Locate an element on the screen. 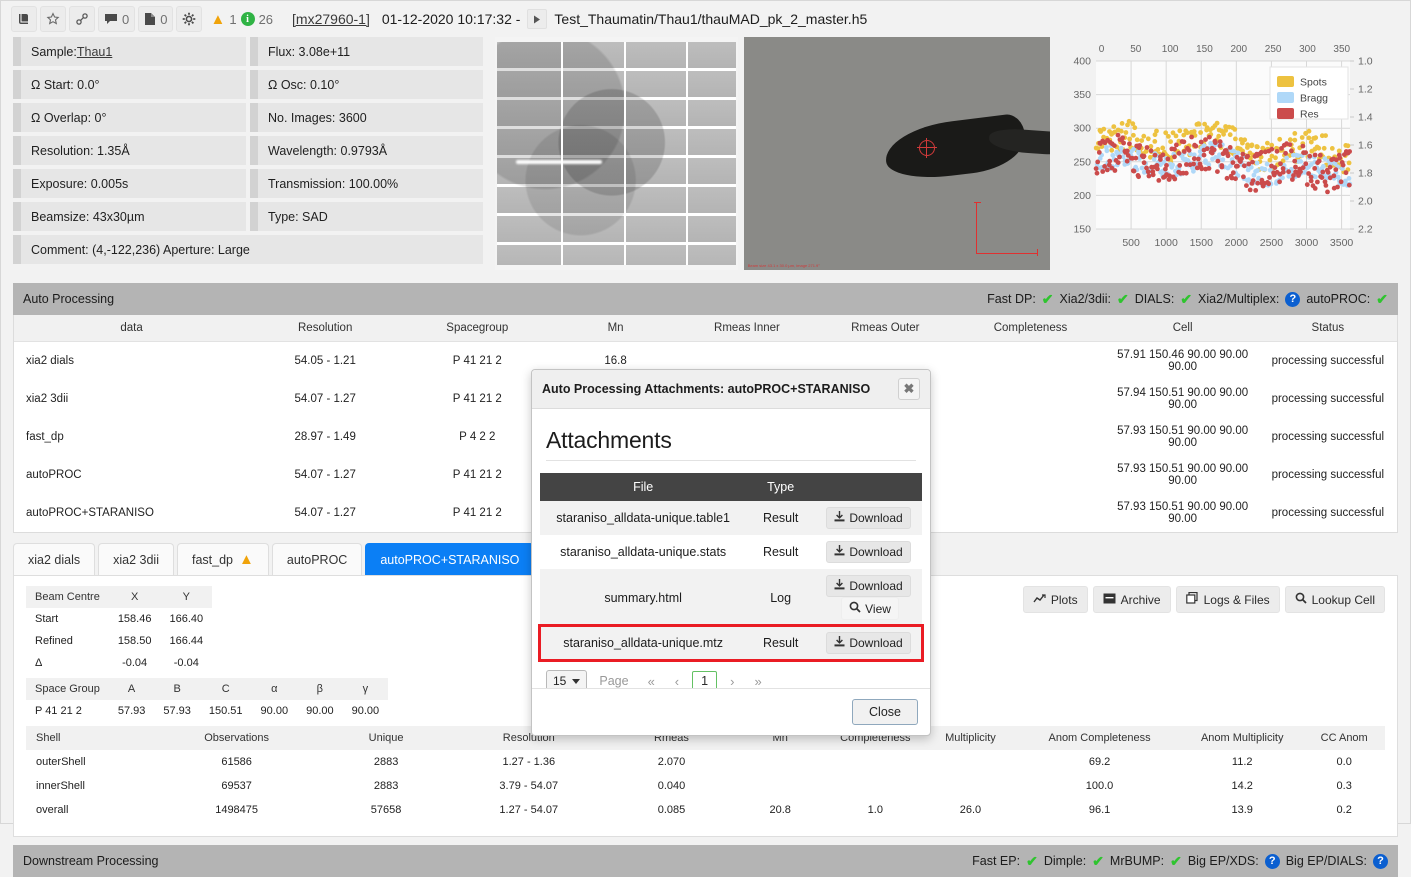 This screenshot has width=1411, height=877. comments-button: 0 is located at coordinates (117, 19).